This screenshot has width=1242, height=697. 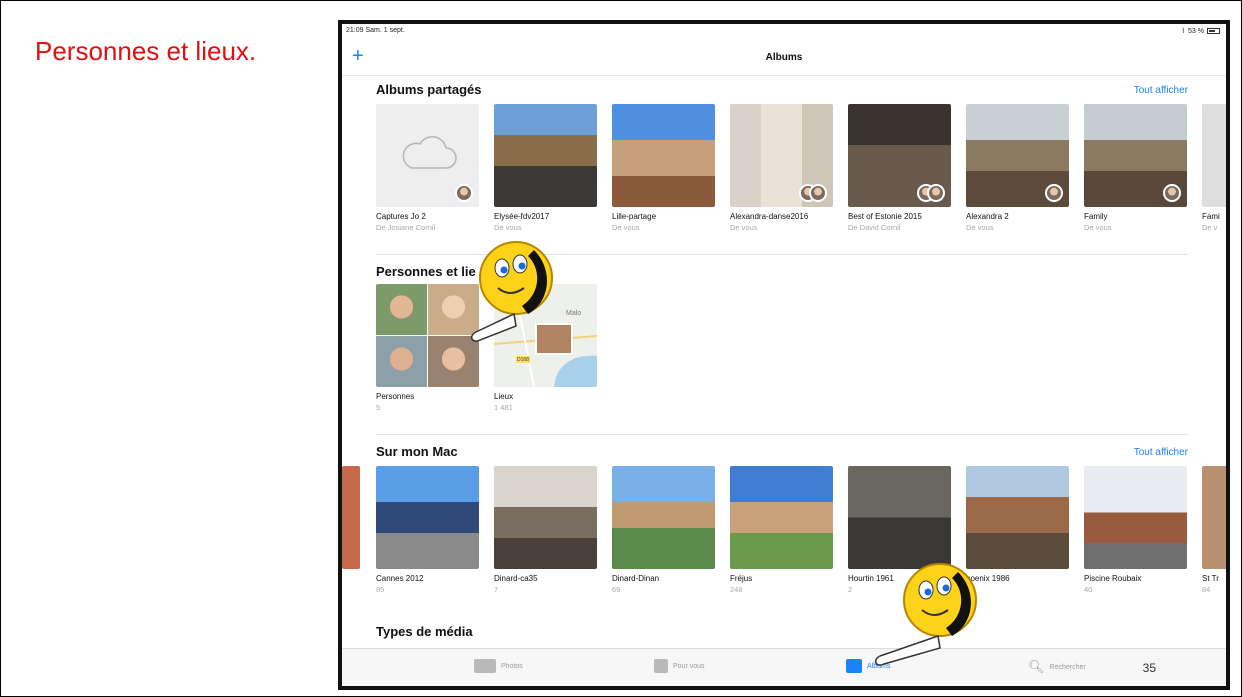 I want to click on search-icon: 🔍︎, so click(x=1036, y=666).